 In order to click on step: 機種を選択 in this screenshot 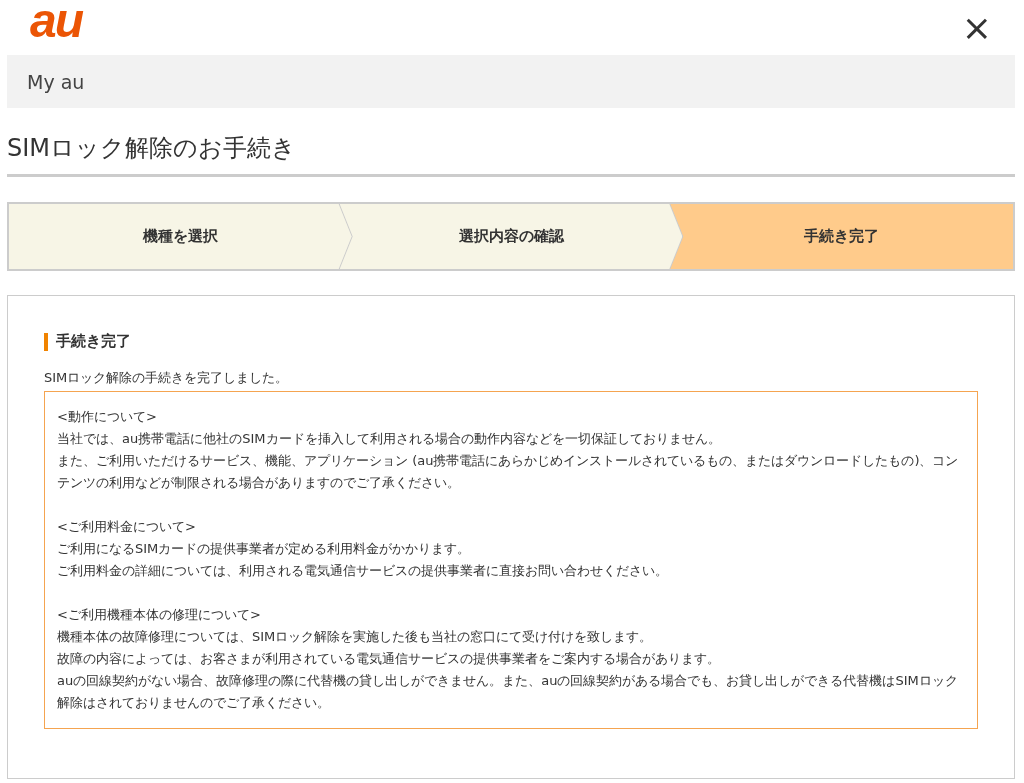, I will do `click(180, 236)`.